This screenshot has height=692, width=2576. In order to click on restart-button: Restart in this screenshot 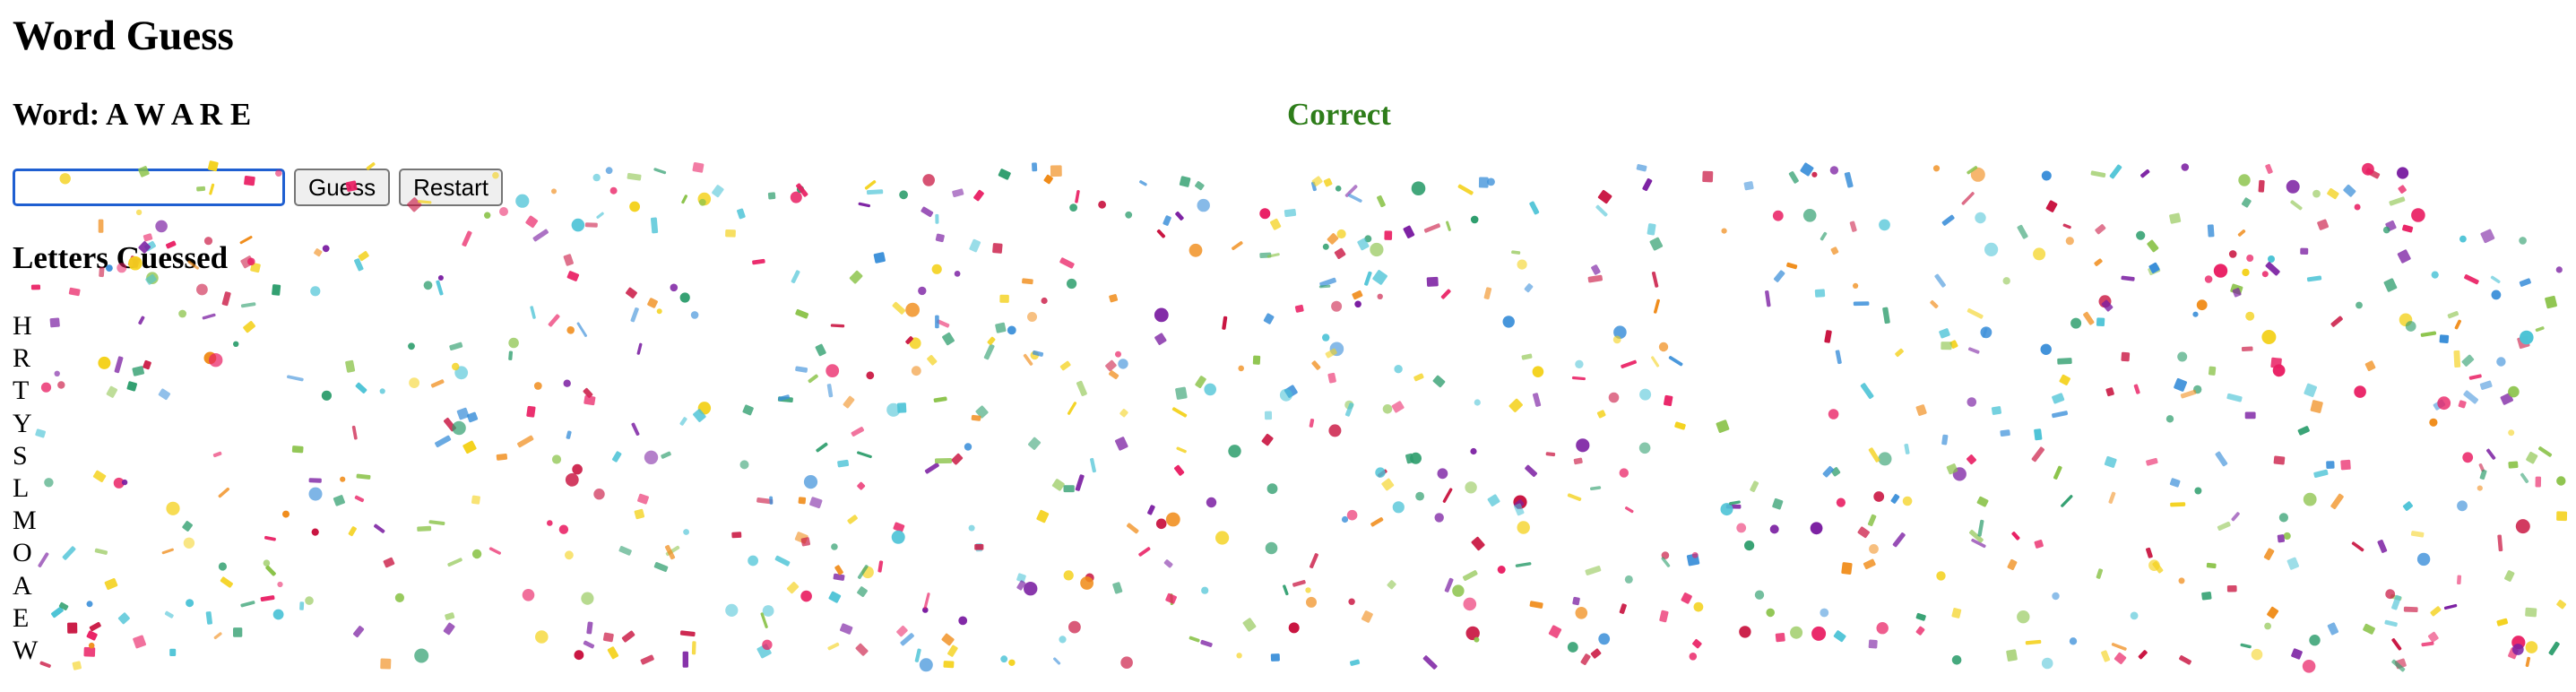, I will do `click(451, 187)`.